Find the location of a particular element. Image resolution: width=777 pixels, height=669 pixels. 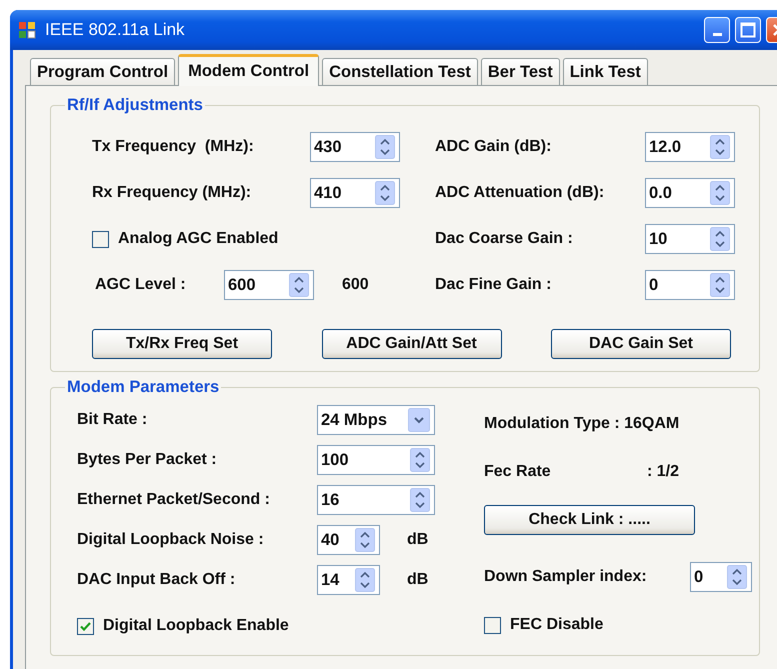

tab: Link Test is located at coordinates (605, 71).